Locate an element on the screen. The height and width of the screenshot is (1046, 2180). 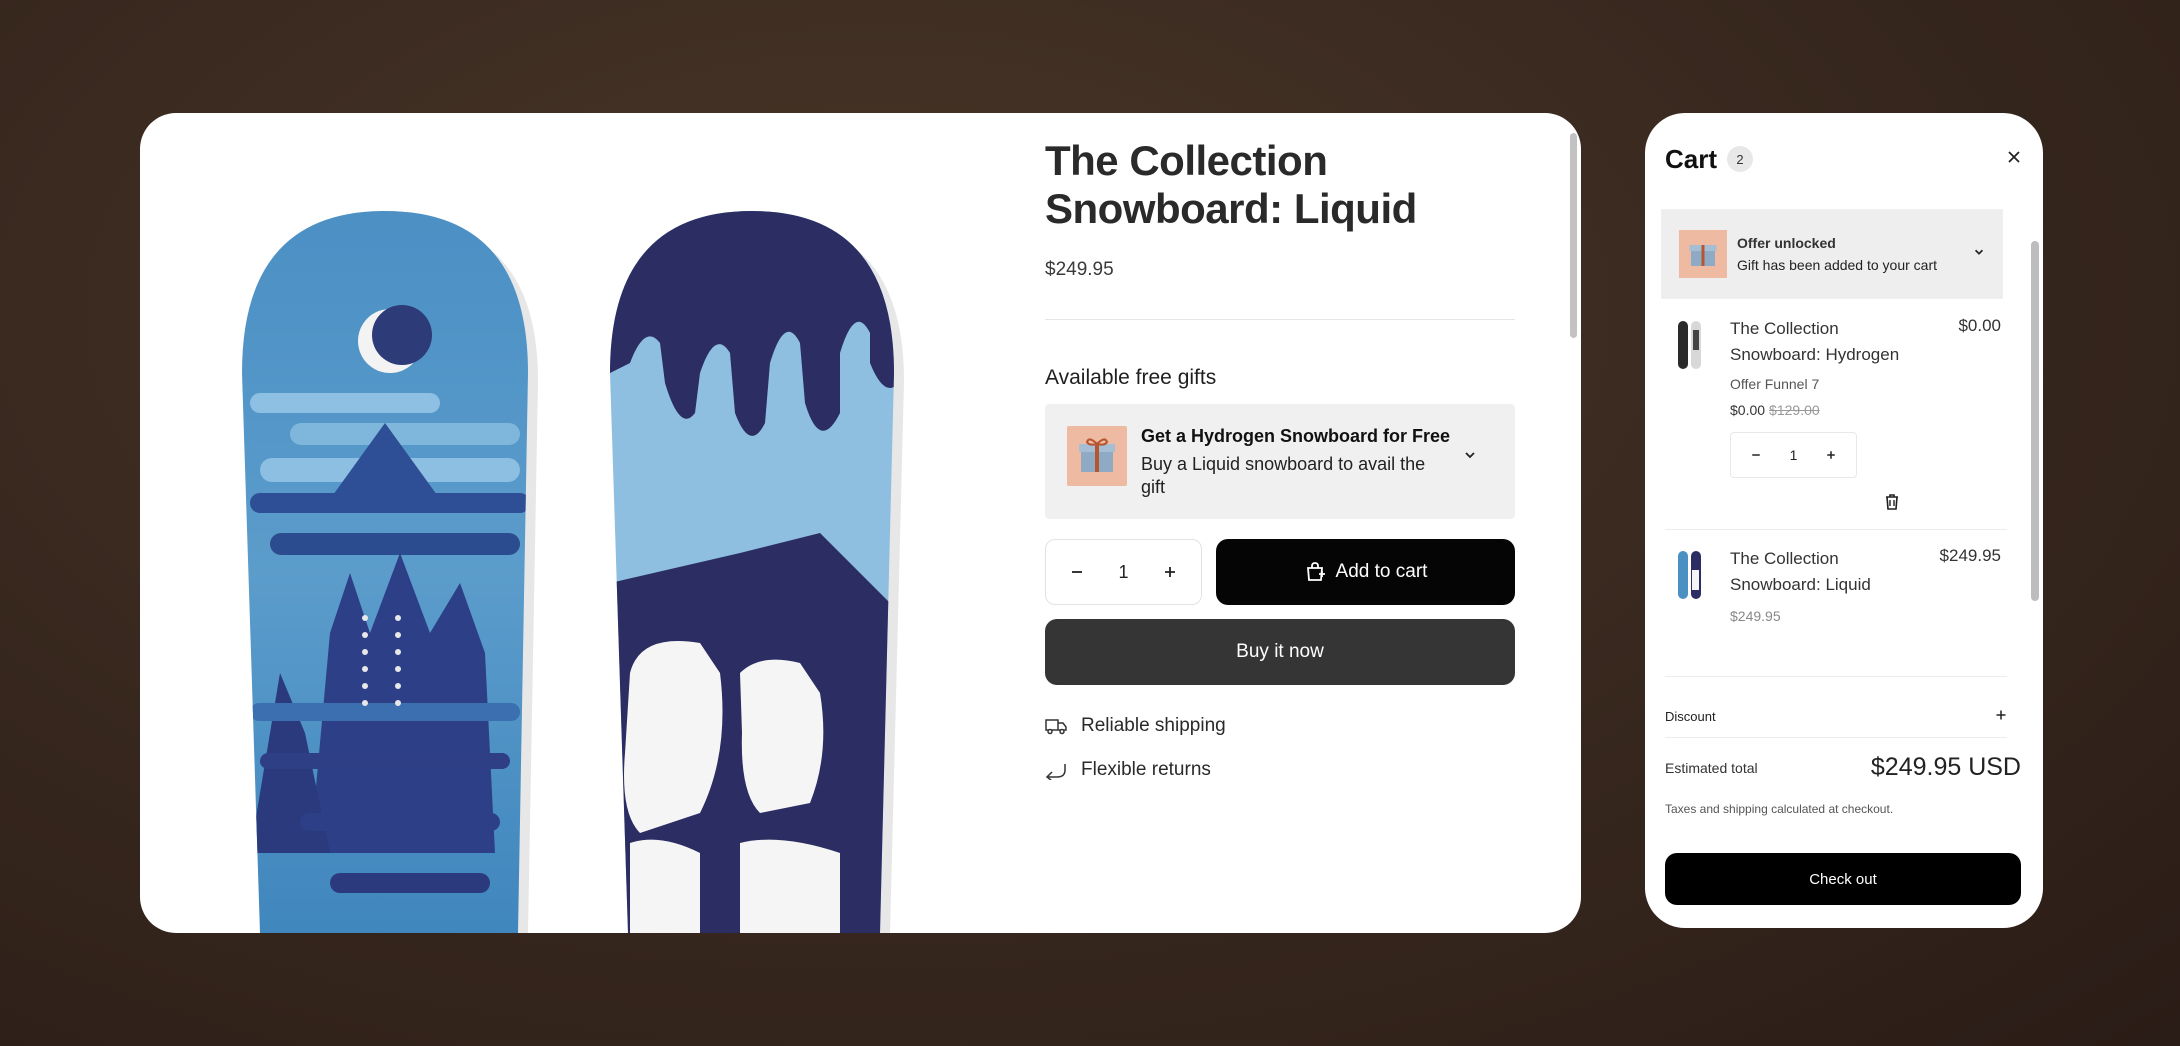
item-quantity-stepper: 1 is located at coordinates (1793, 455).